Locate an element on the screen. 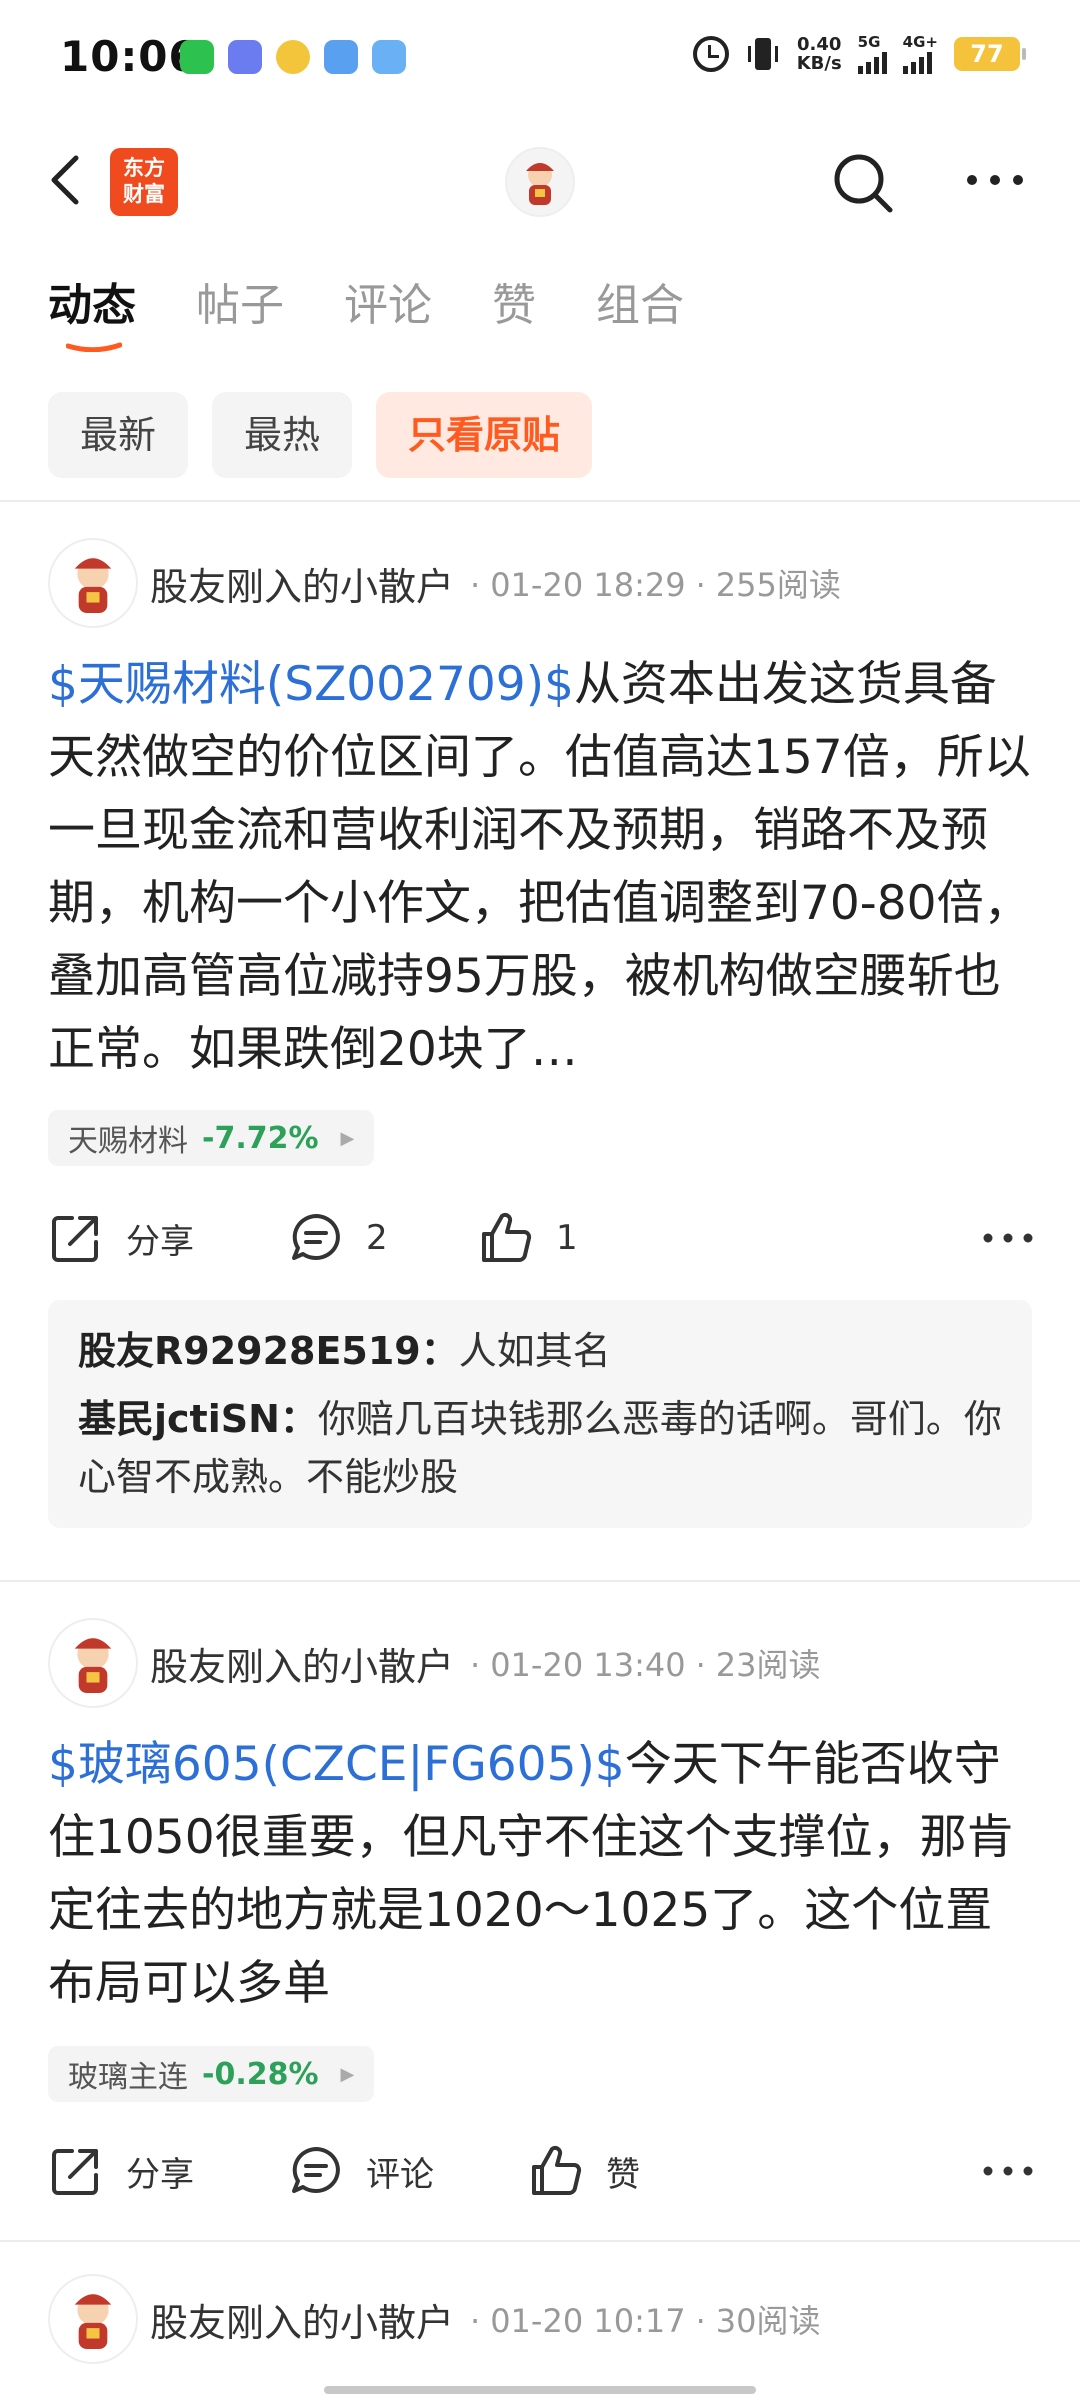 This screenshot has width=1080, height=2400. post-card: 股友刚入的小散户 · 01-20 10:17 · 30阅读 is located at coordinates (540, 2324).